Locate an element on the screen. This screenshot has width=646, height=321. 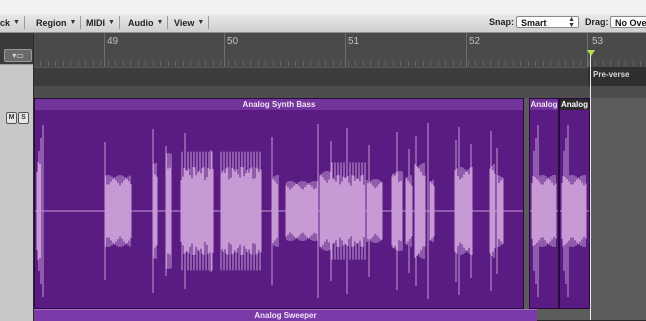
window-icon: ▾▭ is located at coordinates (18, 55).